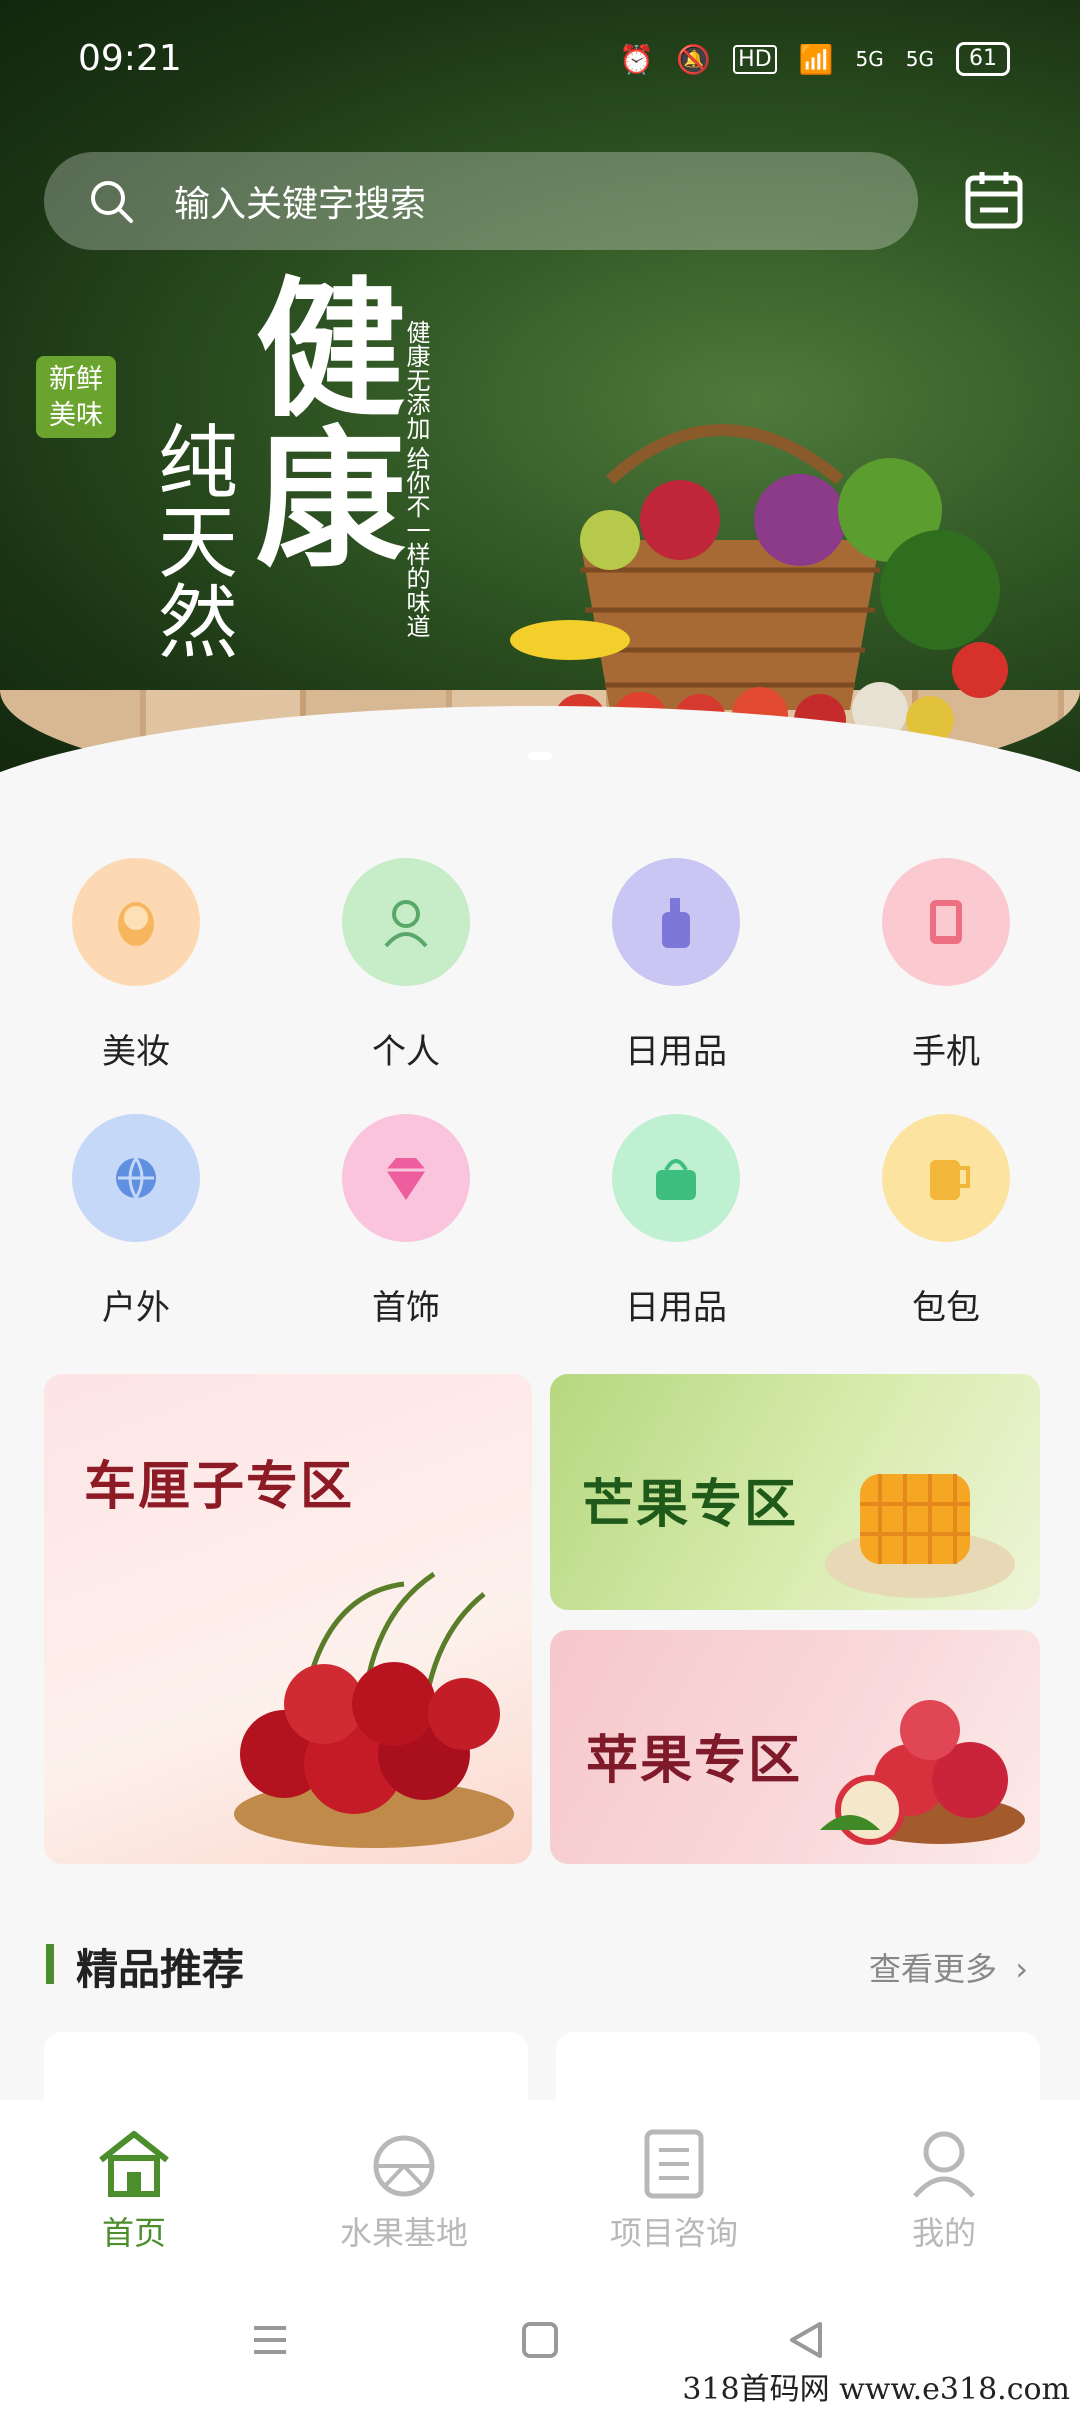 The width and height of the screenshot is (1080, 2412). What do you see at coordinates (943, 2233) in the screenshot?
I see `tab-mine-label: 我的` at bounding box center [943, 2233].